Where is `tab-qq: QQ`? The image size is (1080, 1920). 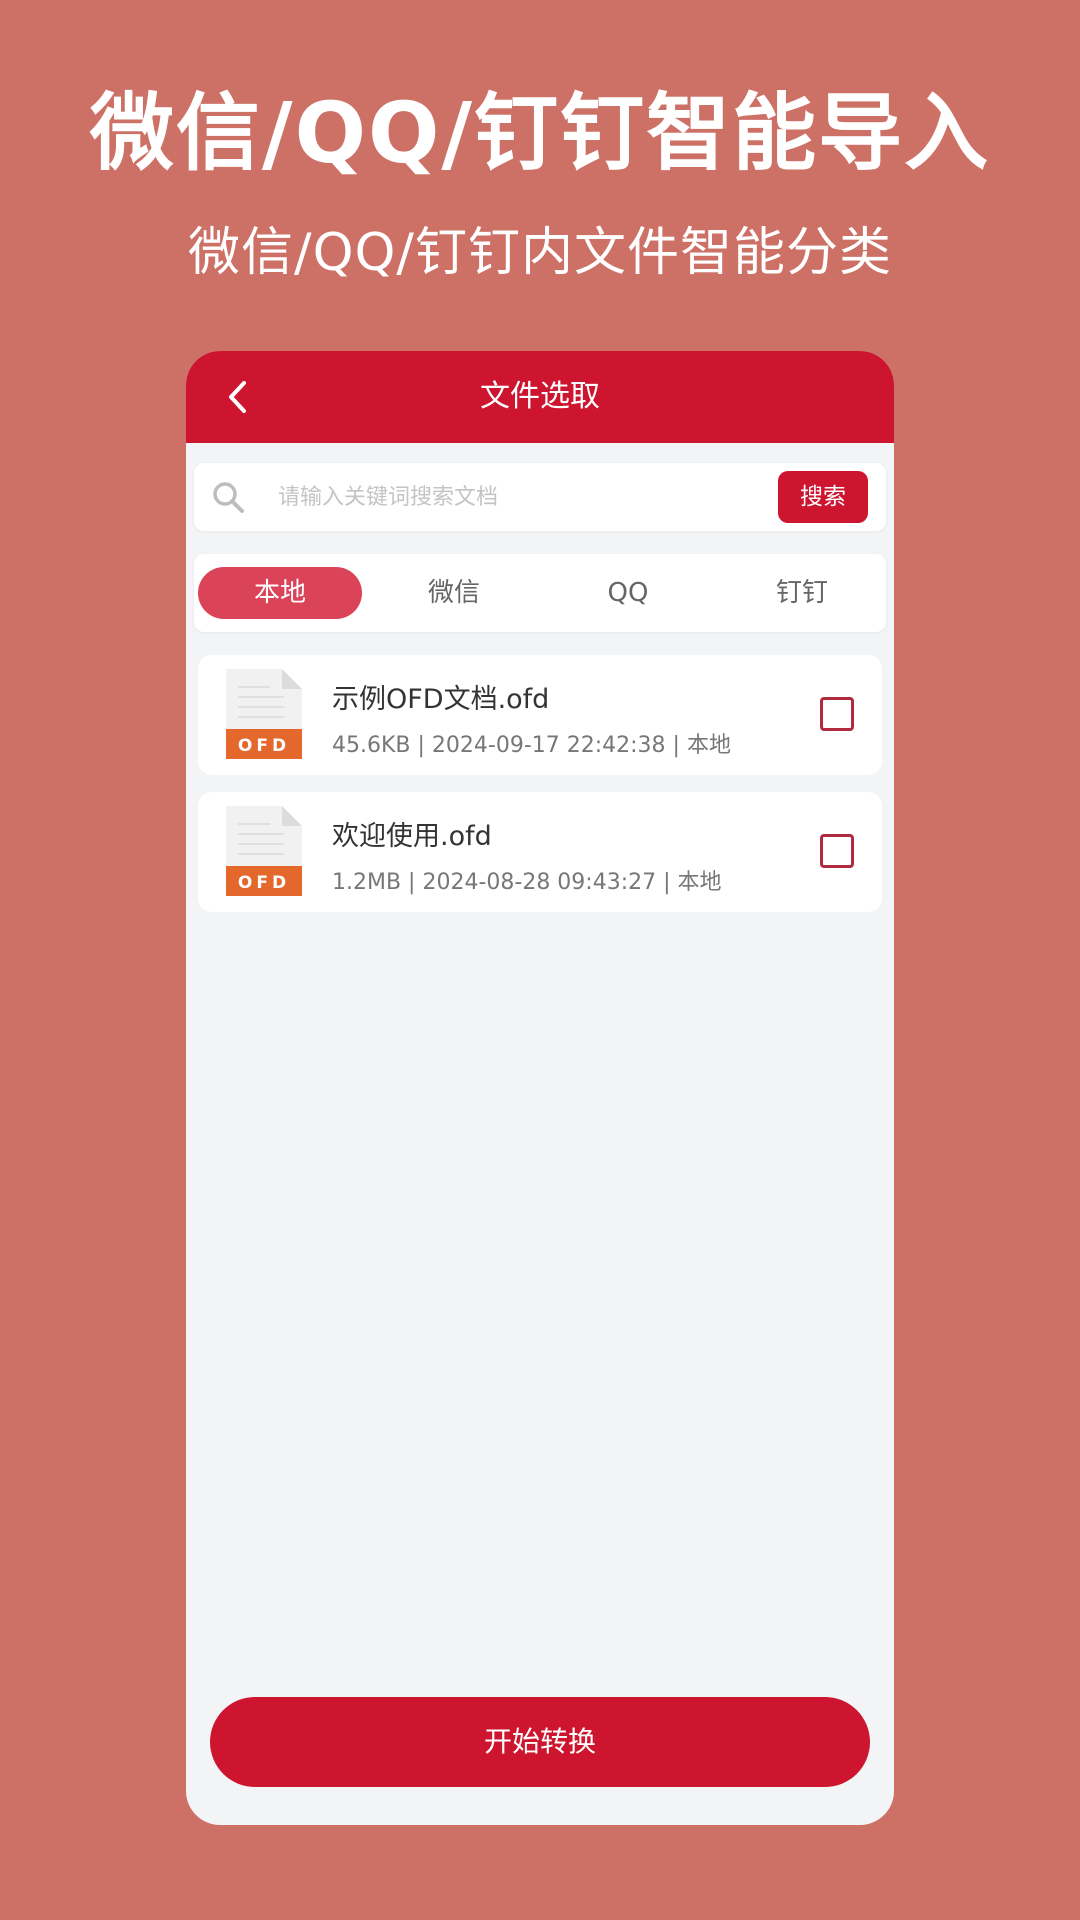 tab-qq: QQ is located at coordinates (628, 593).